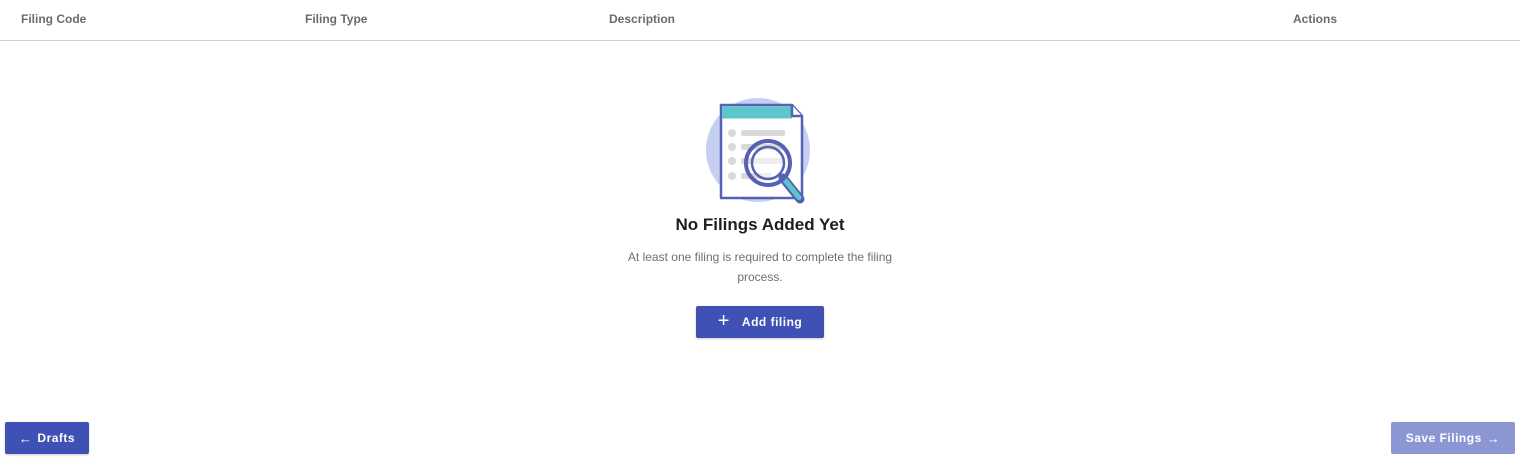  What do you see at coordinates (772, 322) in the screenshot?
I see `add-filing-label: Add filing` at bounding box center [772, 322].